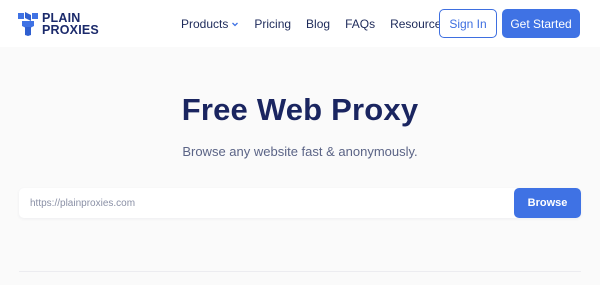 Image resolution: width=600 pixels, height=285 pixels. Describe the element at coordinates (541, 23) in the screenshot. I see `get-started-button: Get Started` at that location.